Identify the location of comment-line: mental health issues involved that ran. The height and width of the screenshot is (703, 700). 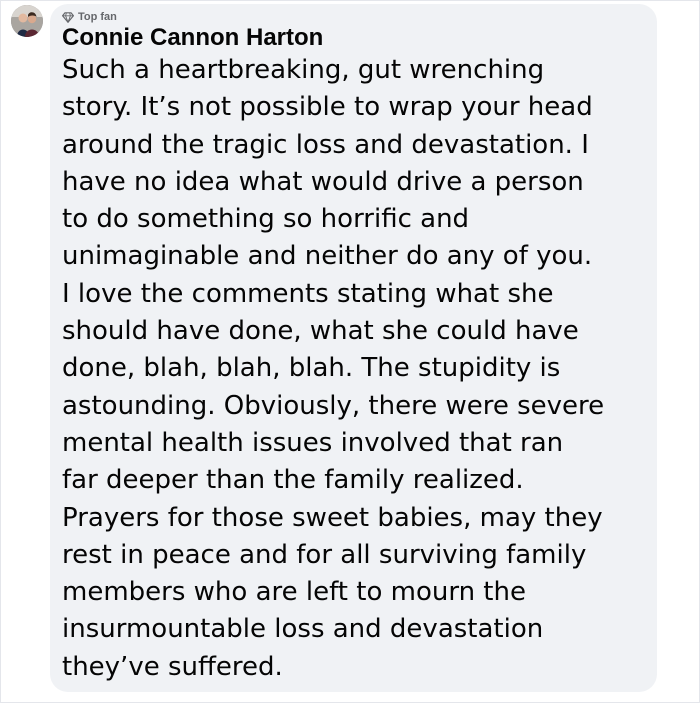
(313, 442).